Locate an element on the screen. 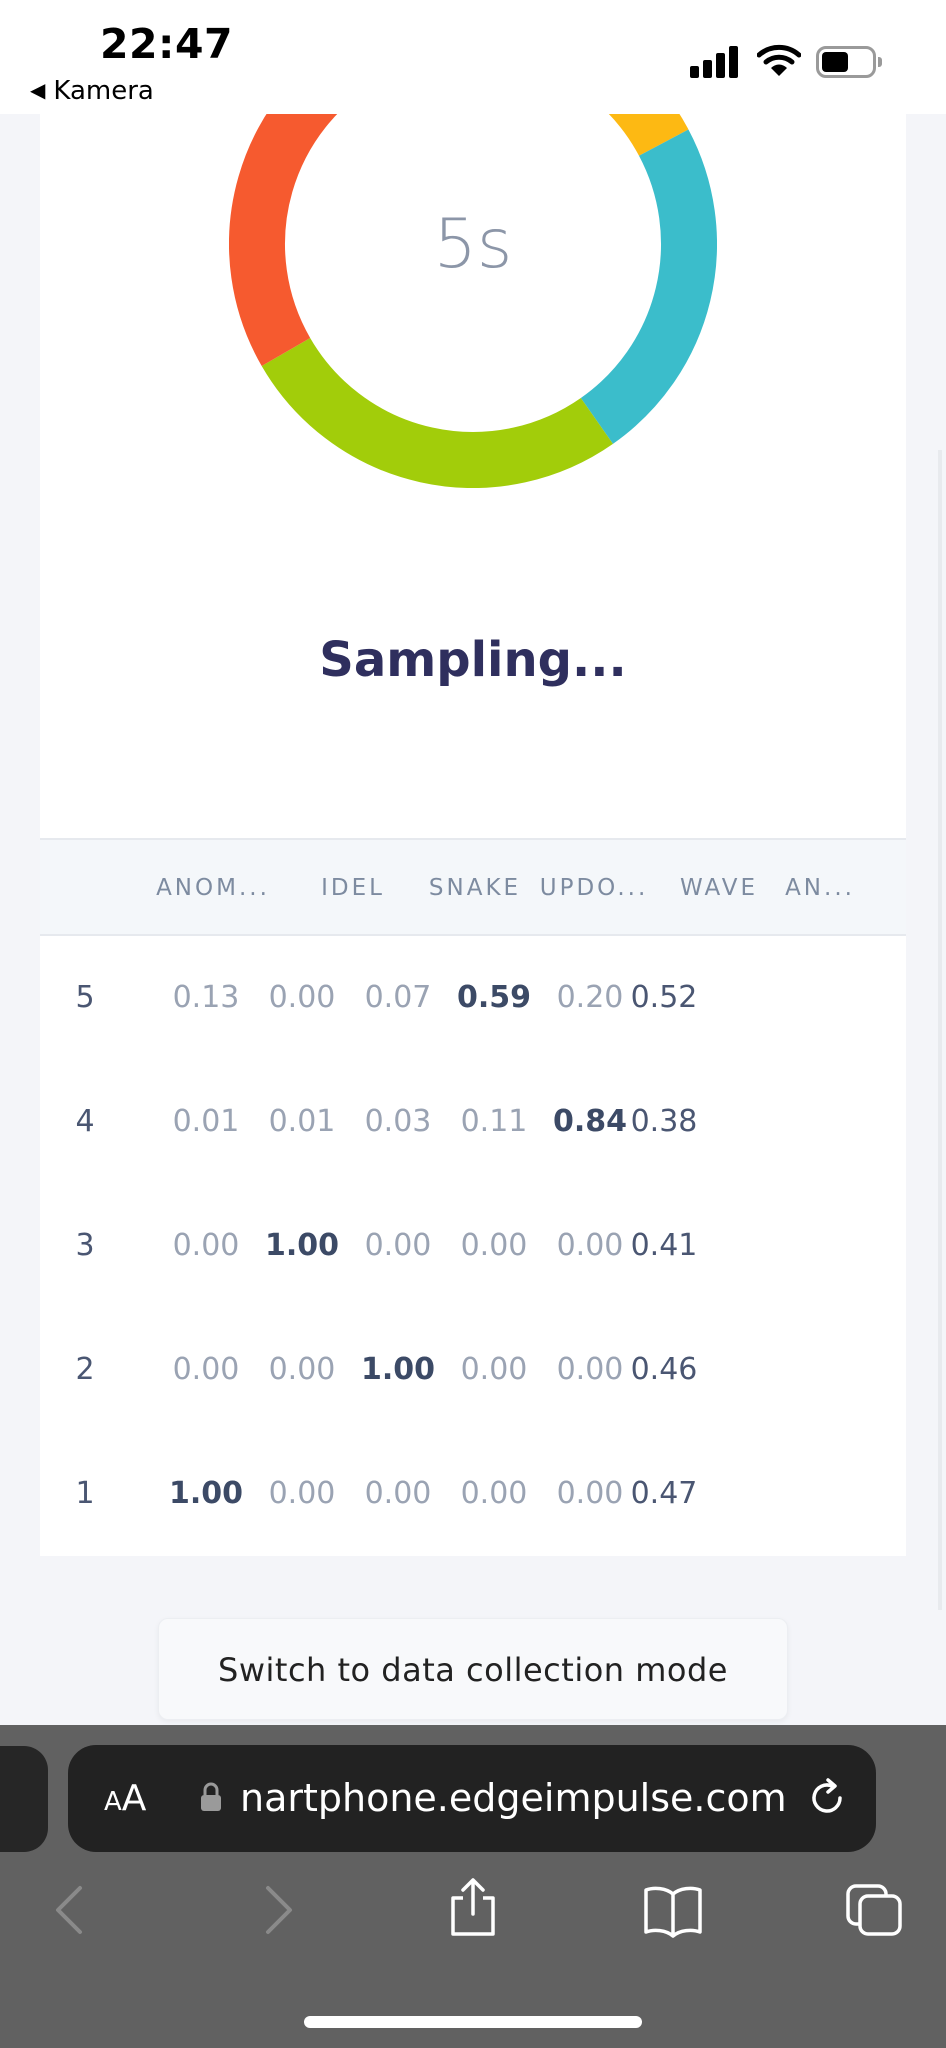 The width and height of the screenshot is (946, 2048). col-header-snake: SNAKE is located at coordinates (475, 888).